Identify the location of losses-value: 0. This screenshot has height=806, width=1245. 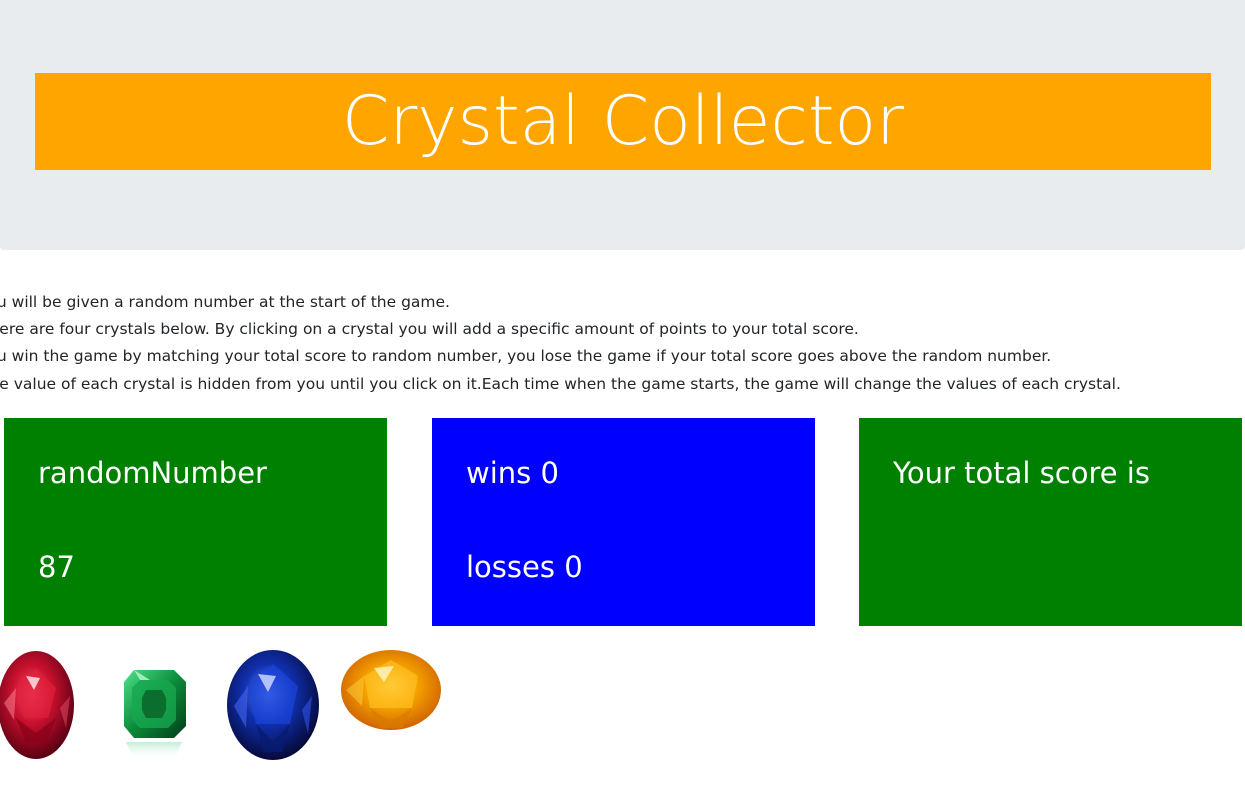
(573, 567).